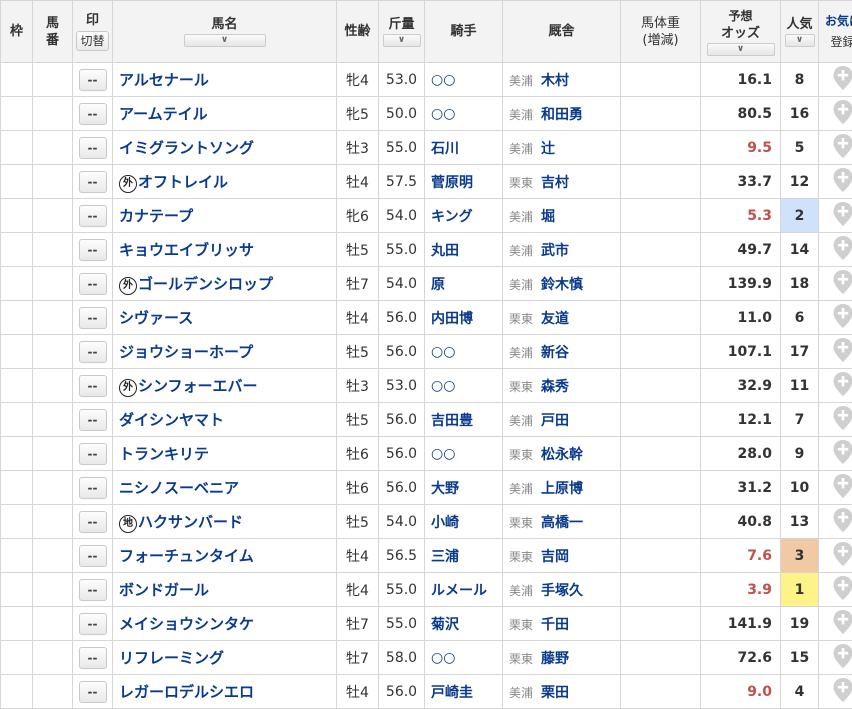 The height and width of the screenshot is (709, 852). Describe the element at coordinates (562, 455) in the screenshot. I see `trainer-link: 松永幹` at that location.